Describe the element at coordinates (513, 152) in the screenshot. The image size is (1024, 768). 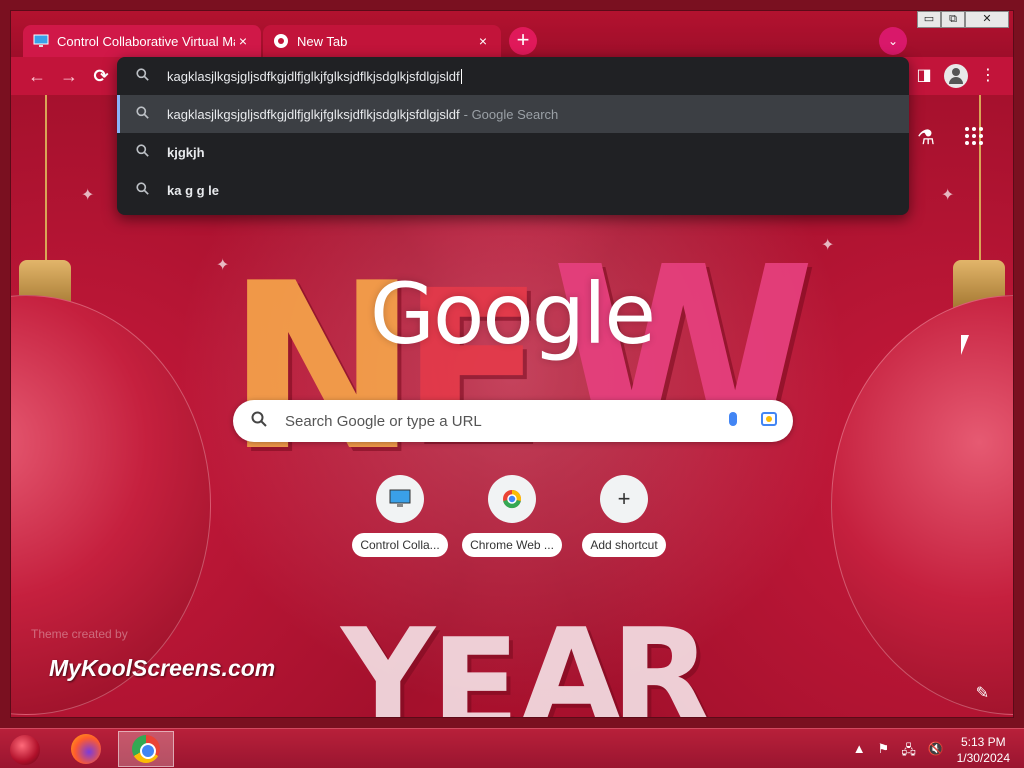
I see `suggestion-row: kjgkjh` at that location.